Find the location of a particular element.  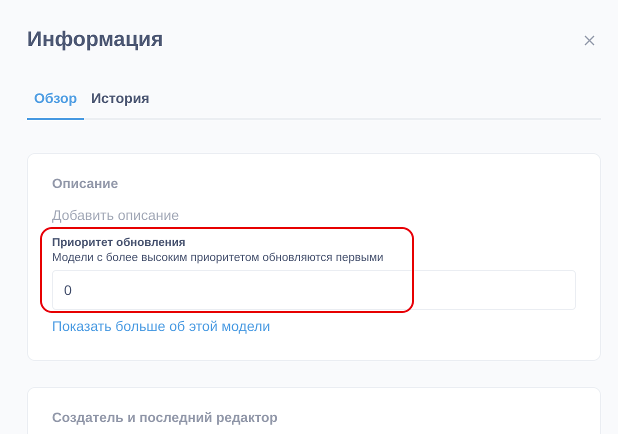

window-title: Информация is located at coordinates (95, 40).